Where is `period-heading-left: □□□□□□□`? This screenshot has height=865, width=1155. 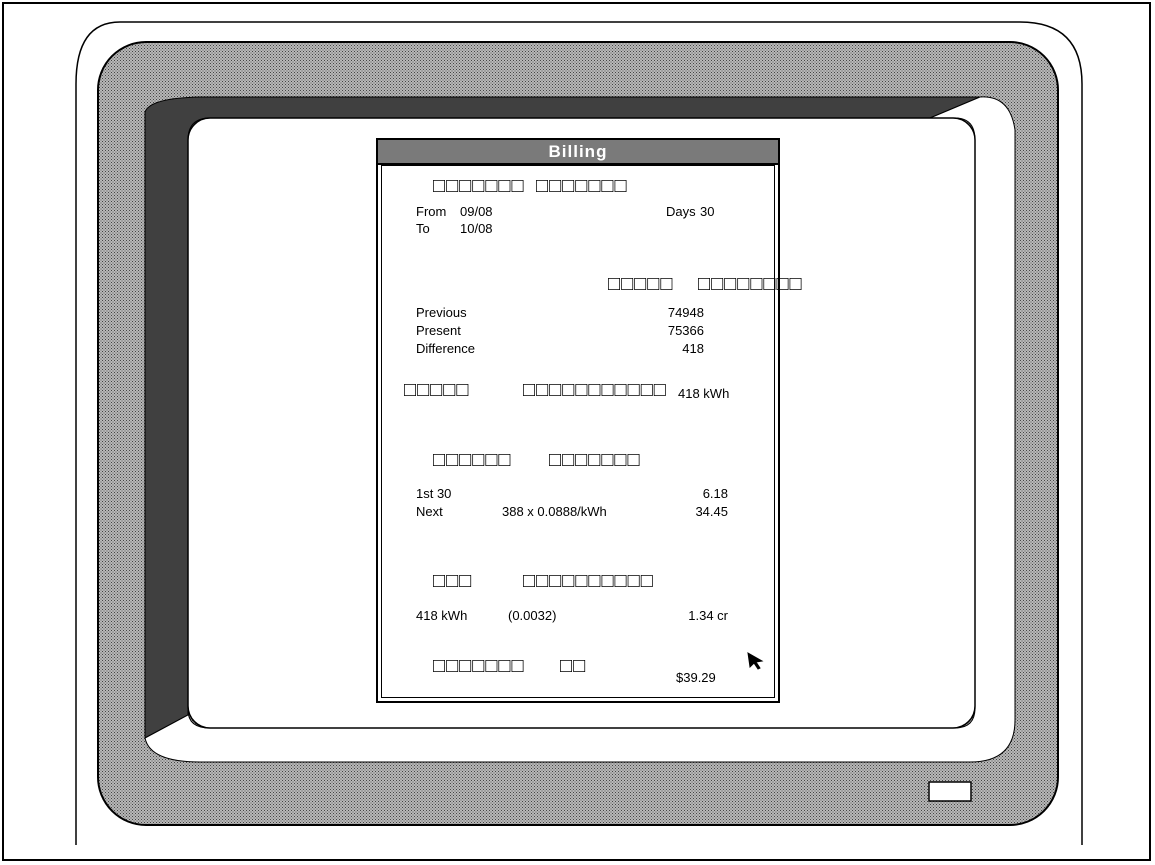 period-heading-left: □□□□□□□ is located at coordinates (479, 186).